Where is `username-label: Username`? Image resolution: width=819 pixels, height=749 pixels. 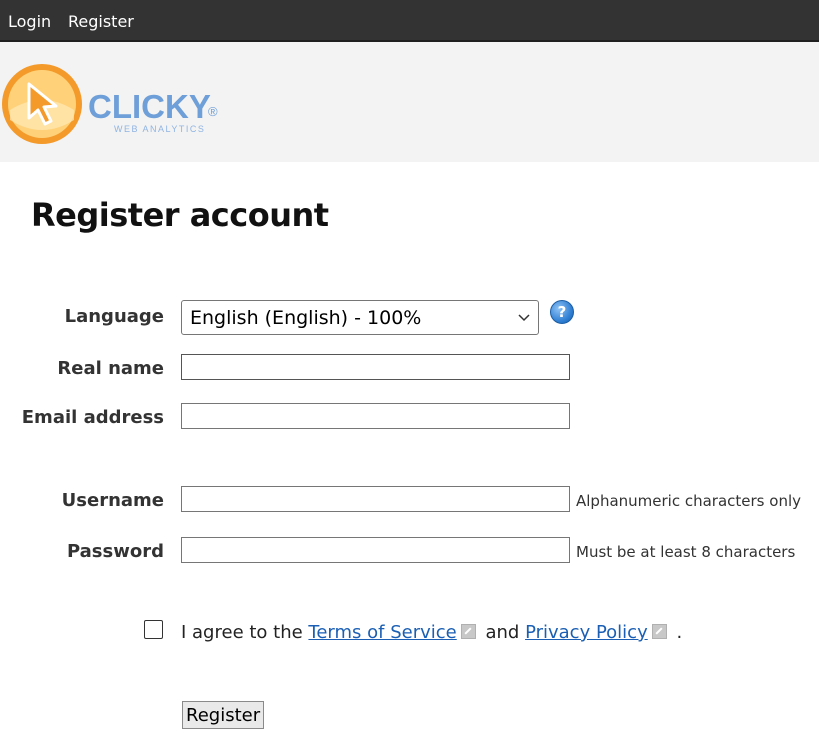 username-label: Username is located at coordinates (112, 500).